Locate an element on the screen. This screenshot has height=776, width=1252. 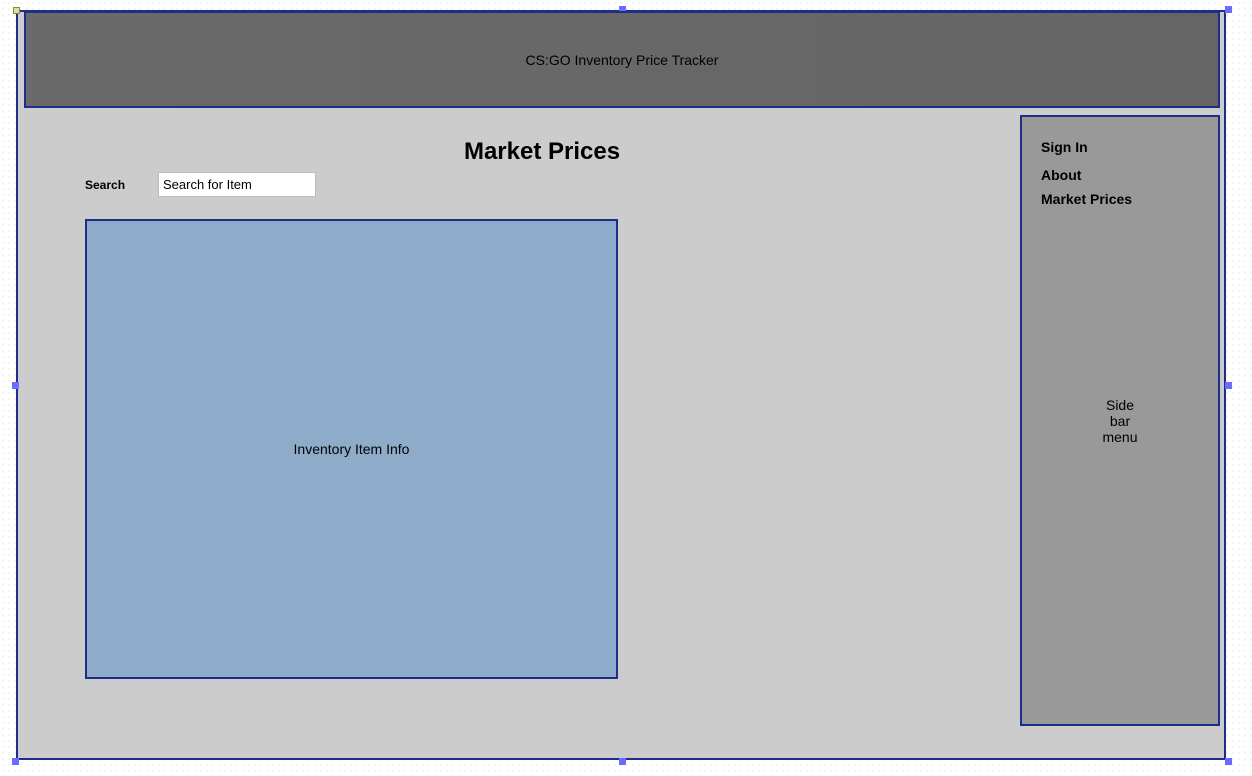
selection-handle-middle-right is located at coordinates (1228, 385).